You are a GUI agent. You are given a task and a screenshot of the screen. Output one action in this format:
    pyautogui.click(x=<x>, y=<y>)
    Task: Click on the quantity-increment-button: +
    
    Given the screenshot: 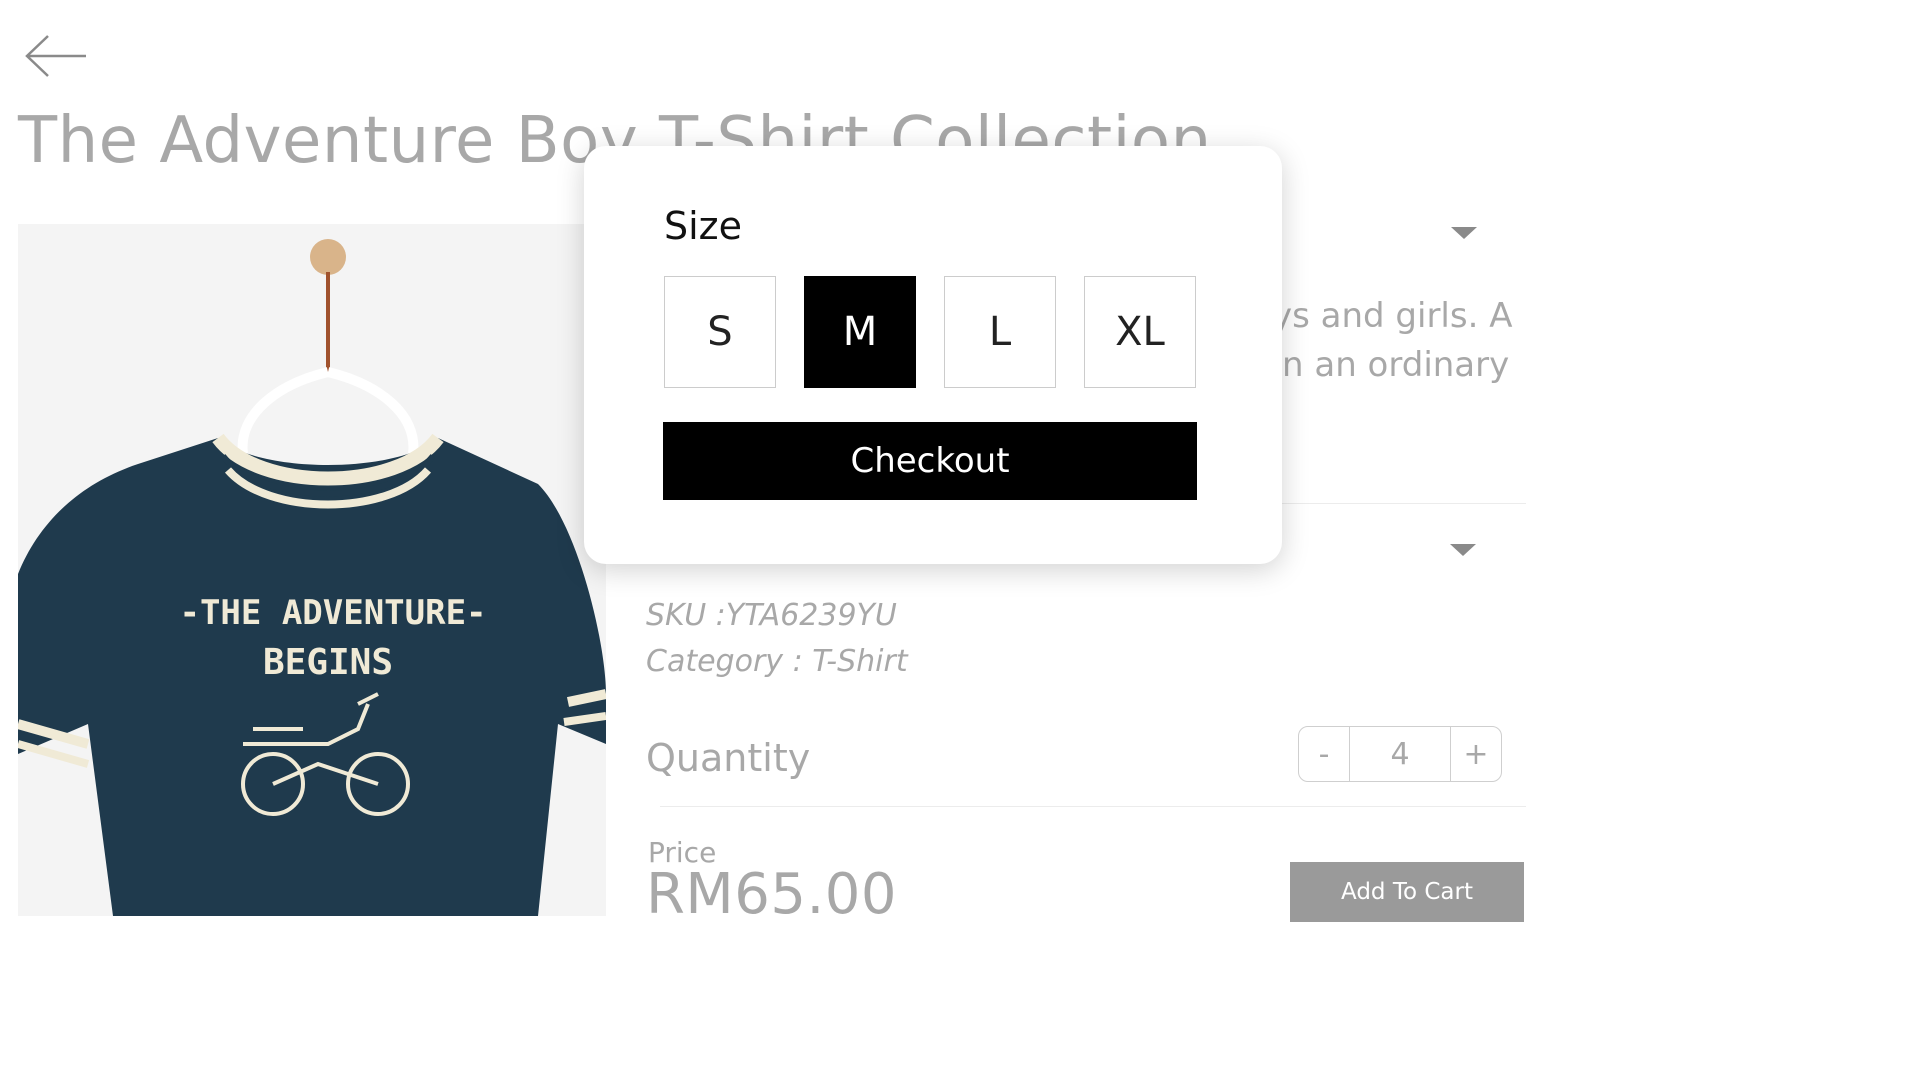 What is the action you would take?
    pyautogui.click(x=1476, y=754)
    